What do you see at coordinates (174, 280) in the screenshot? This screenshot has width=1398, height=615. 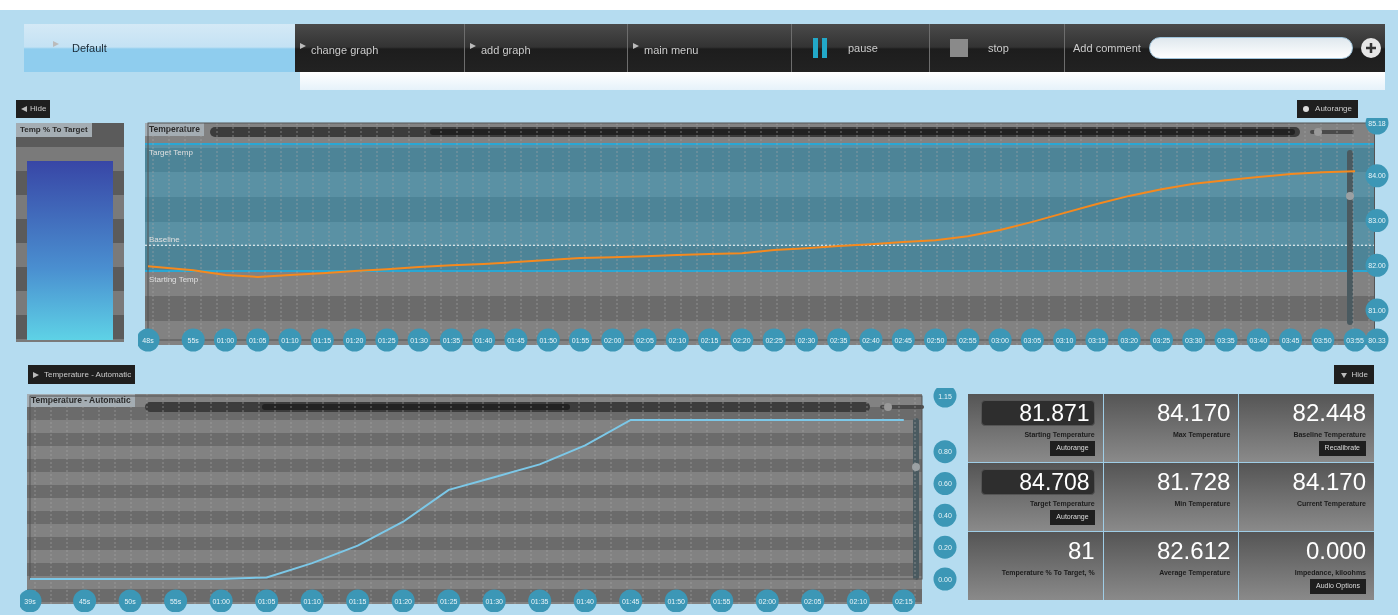 I see `reference-label: Starting Temp` at bounding box center [174, 280].